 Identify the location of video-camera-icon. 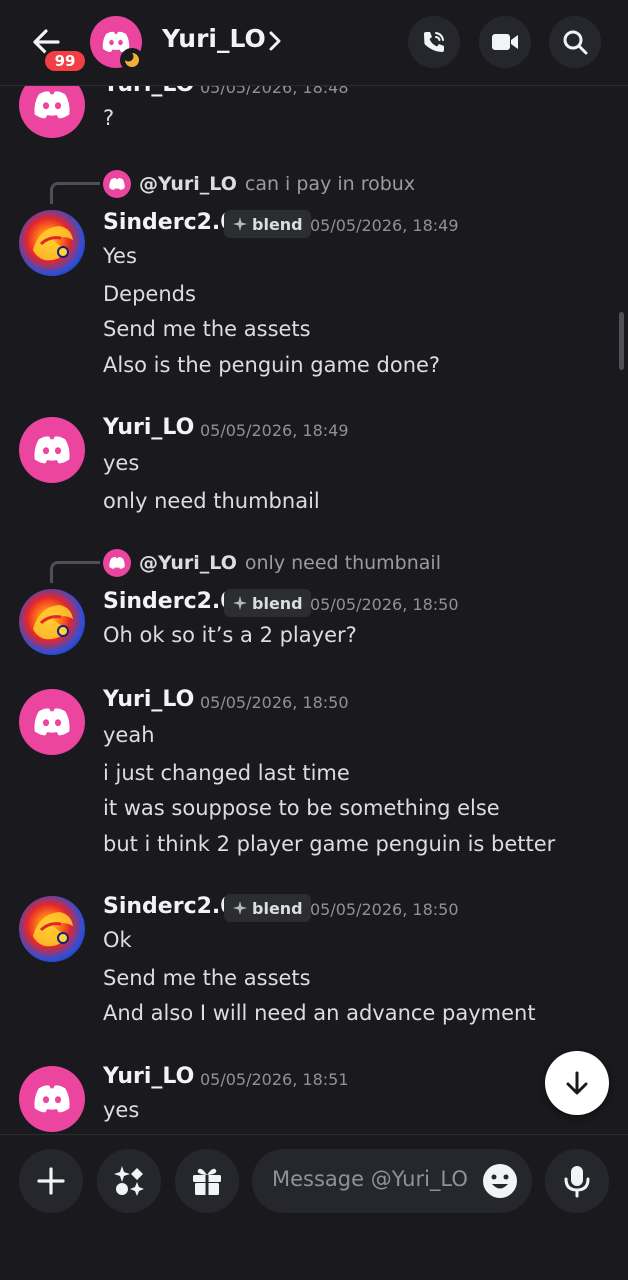
(505, 42).